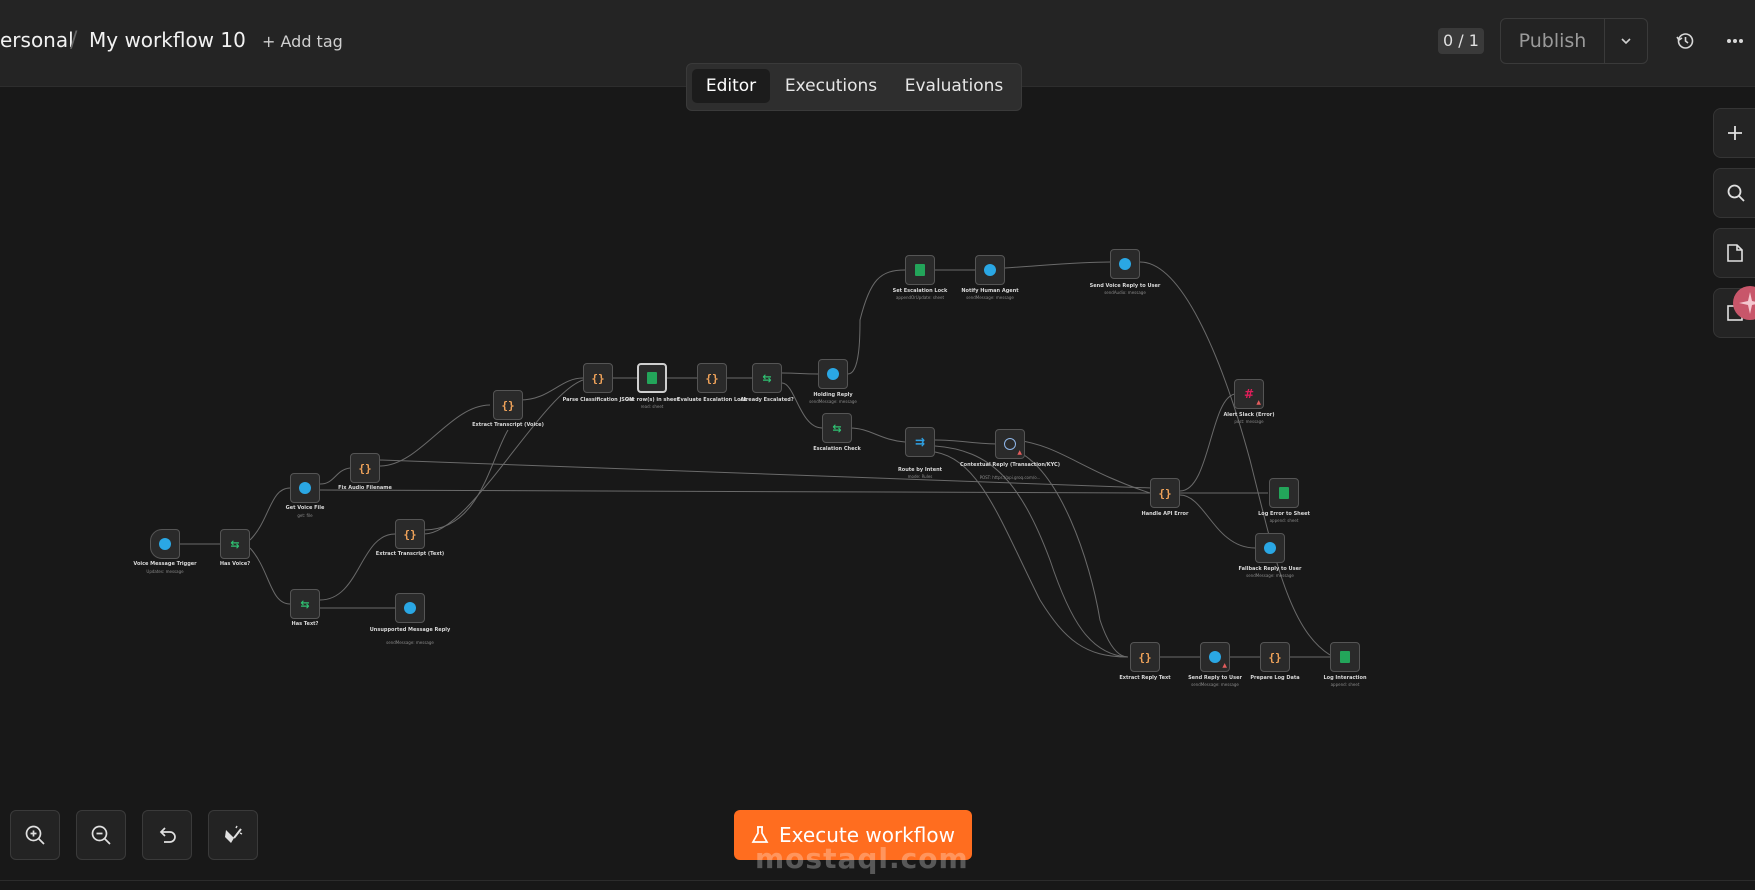  What do you see at coordinates (1165, 514) in the screenshot?
I see `node-label: Handle API Error` at bounding box center [1165, 514].